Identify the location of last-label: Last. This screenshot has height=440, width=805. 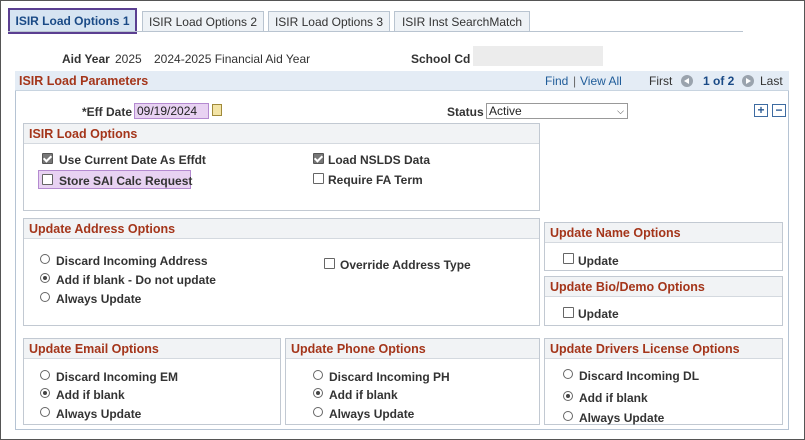
(771, 81).